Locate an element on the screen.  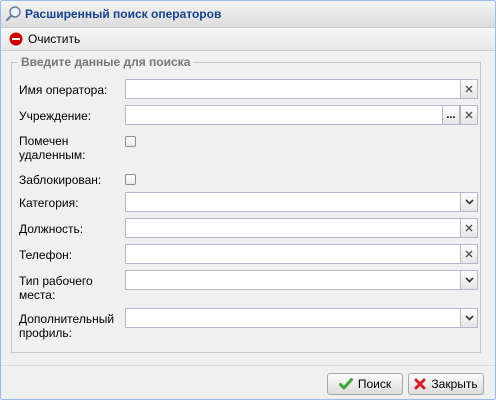
operator-name-input is located at coordinates (301, 89).